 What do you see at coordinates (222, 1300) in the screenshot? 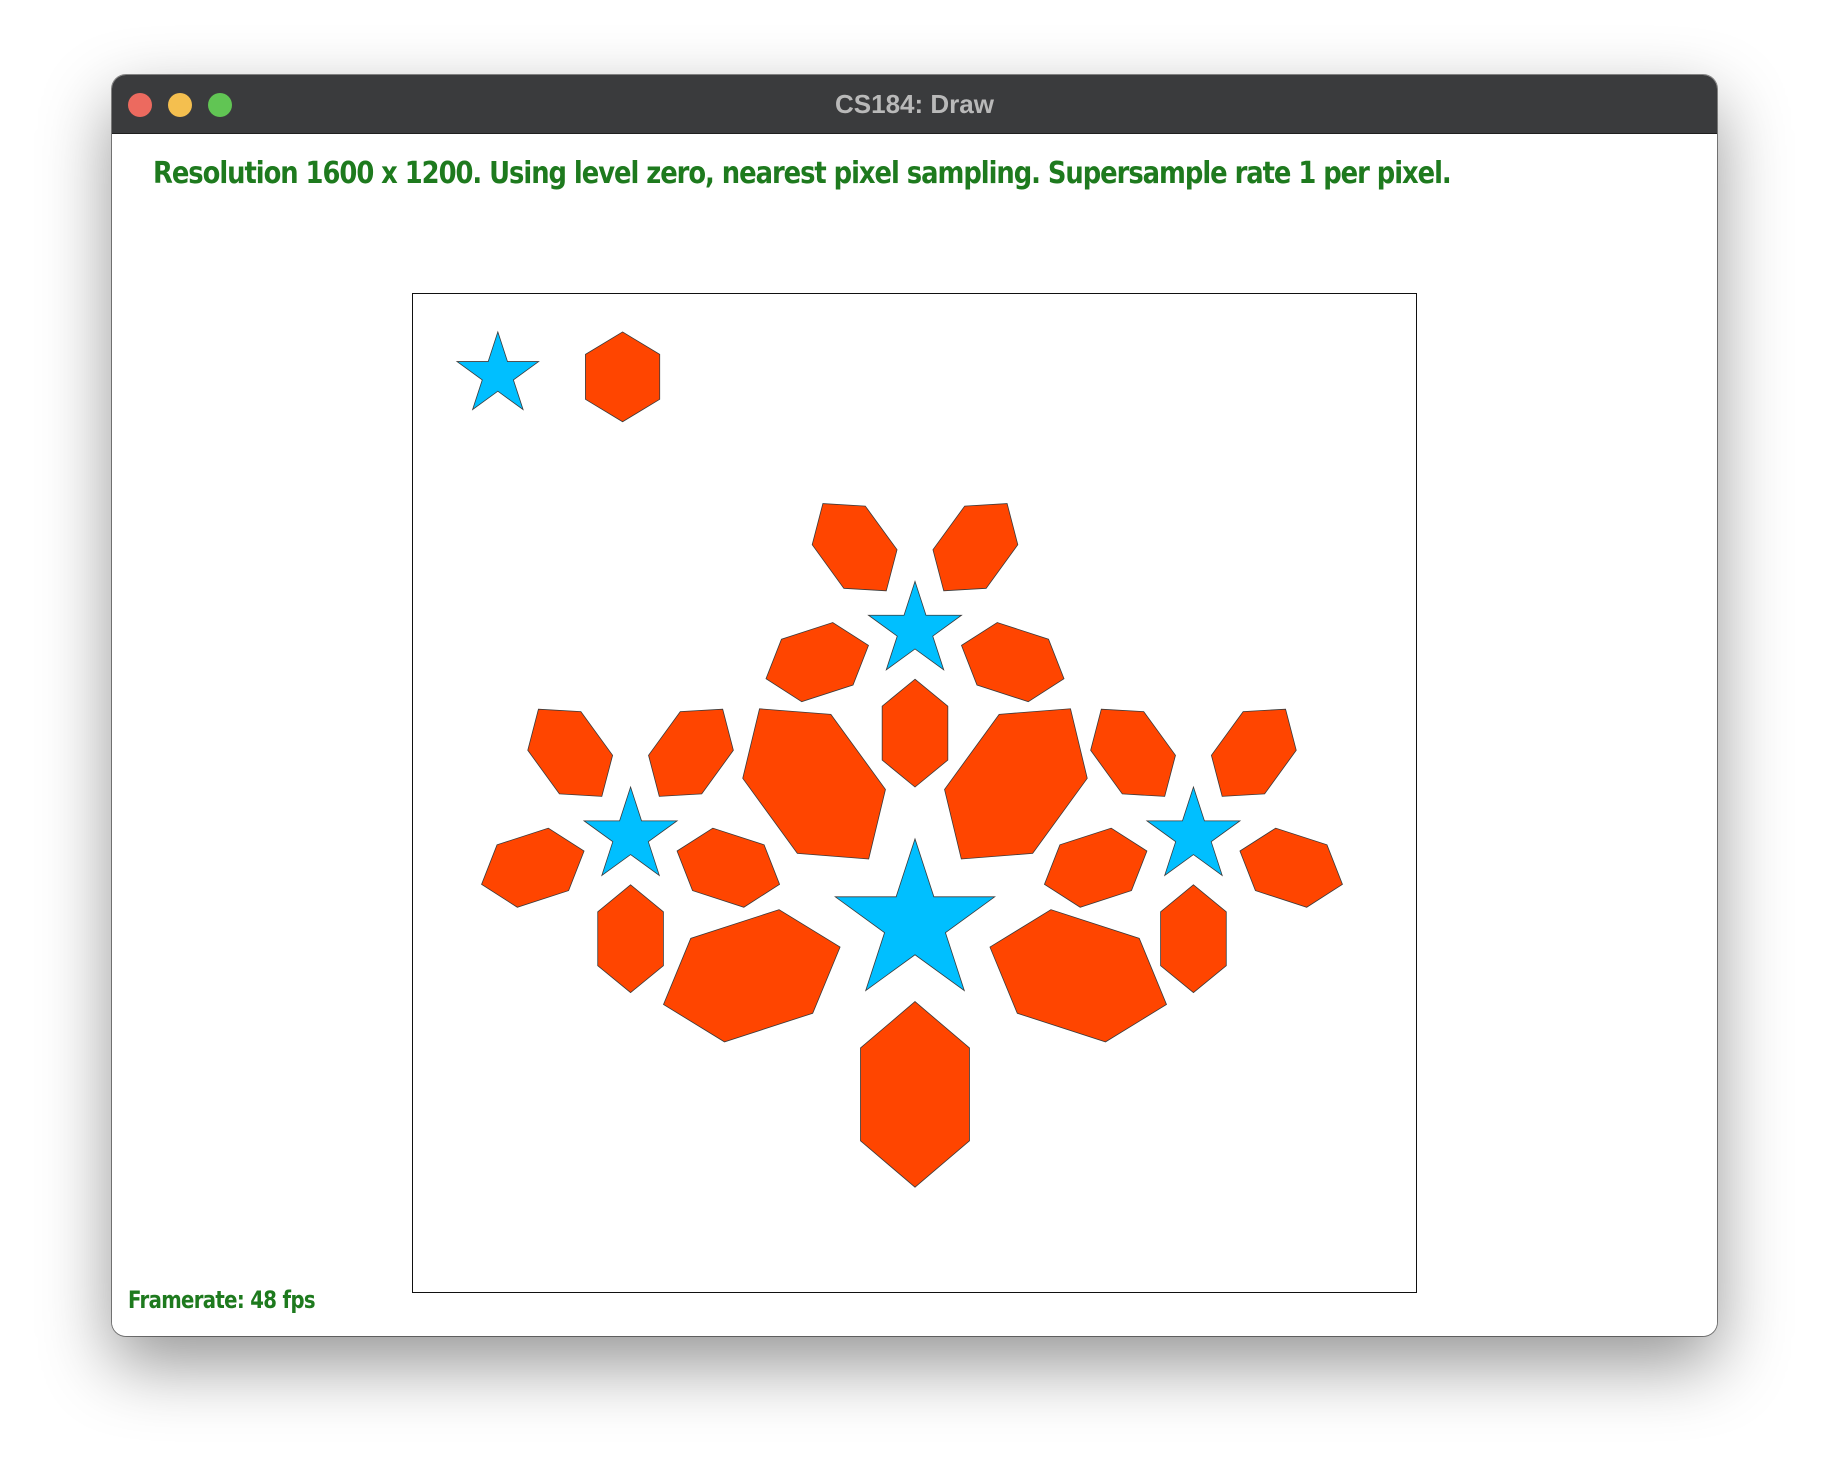
I see `framerate-text: Framerate: 48 fps` at bounding box center [222, 1300].